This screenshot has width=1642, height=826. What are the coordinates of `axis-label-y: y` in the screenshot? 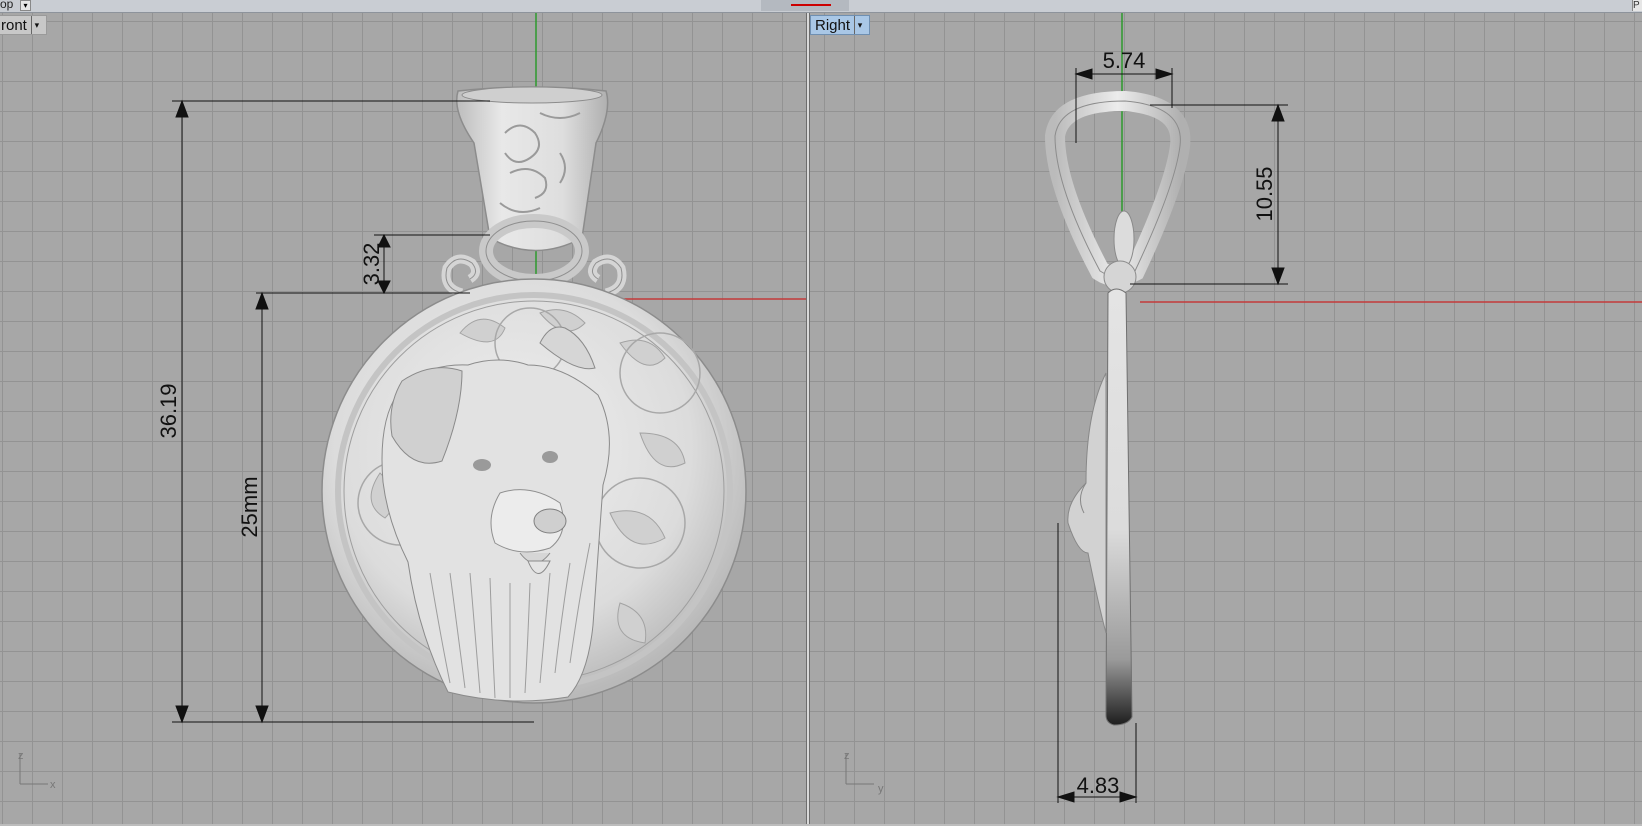 It's located at (881, 789).